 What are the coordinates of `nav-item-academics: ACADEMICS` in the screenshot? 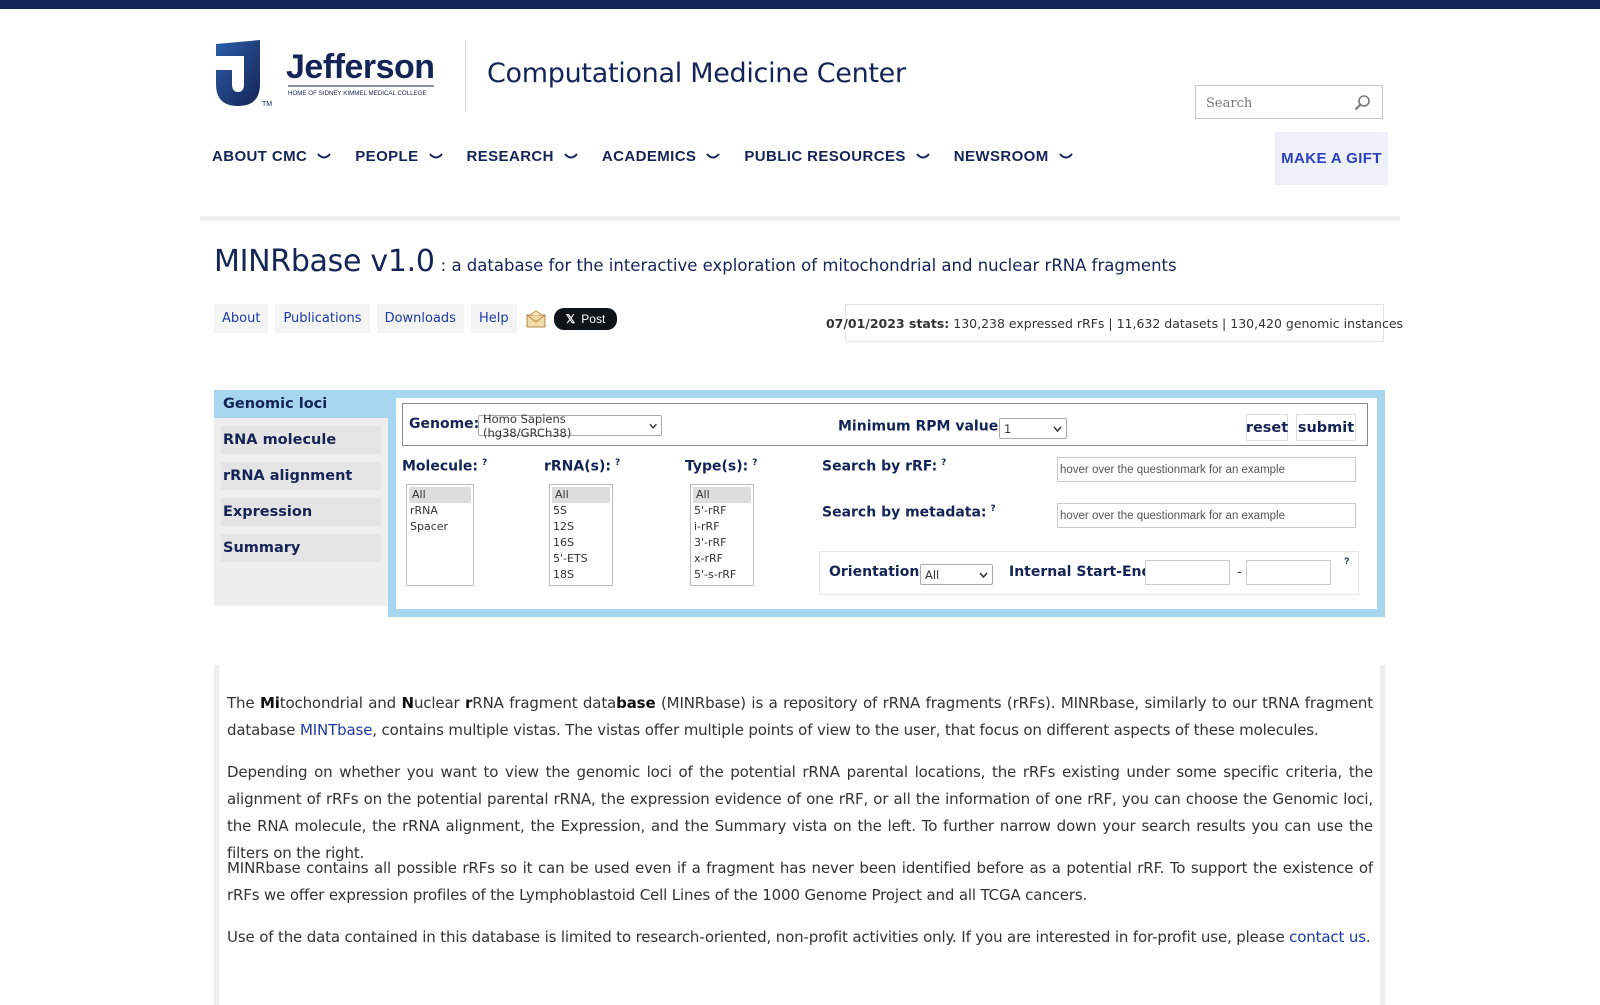 It's located at (661, 156).